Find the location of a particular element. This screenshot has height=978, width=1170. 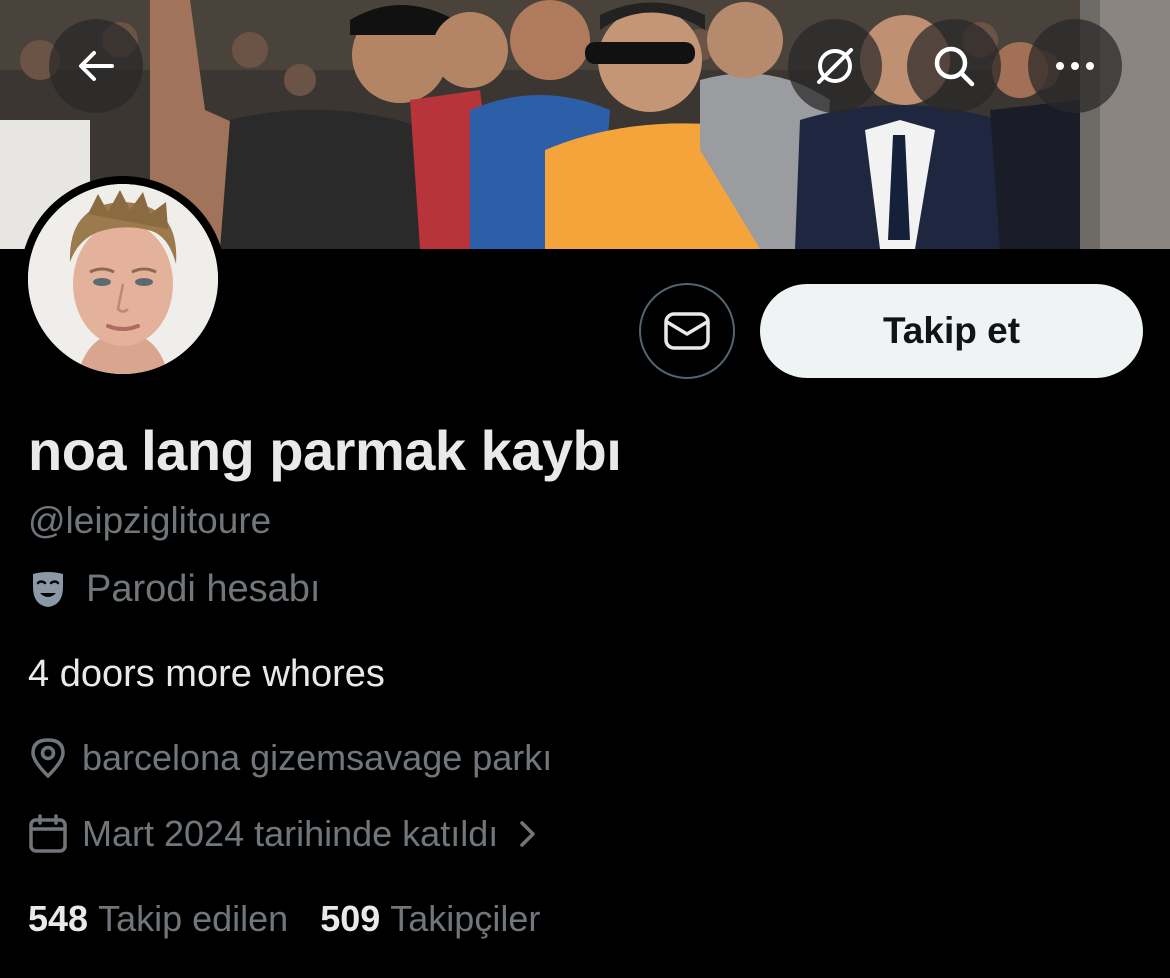

location-pin-icon is located at coordinates (48, 758).